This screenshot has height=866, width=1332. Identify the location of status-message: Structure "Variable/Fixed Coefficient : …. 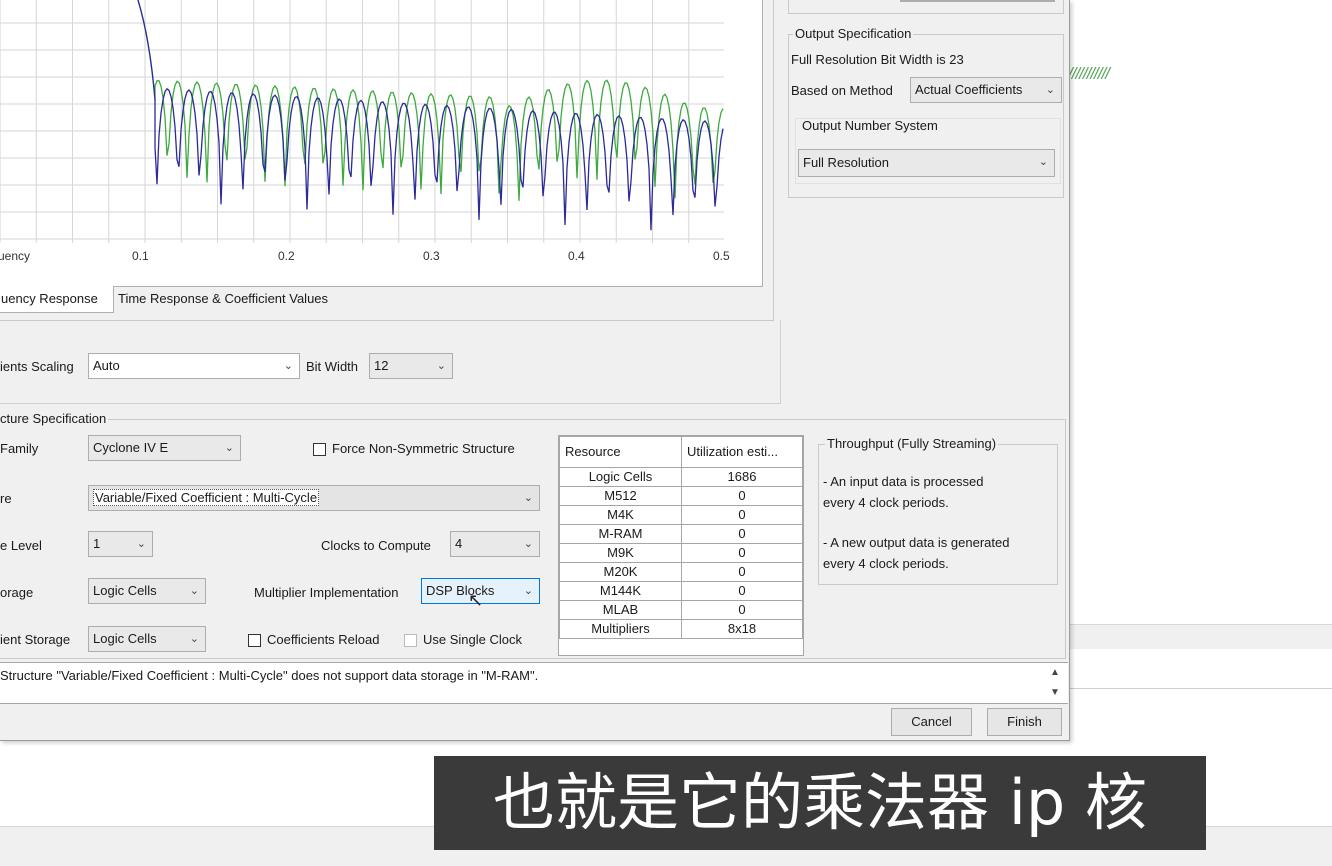
(269, 675).